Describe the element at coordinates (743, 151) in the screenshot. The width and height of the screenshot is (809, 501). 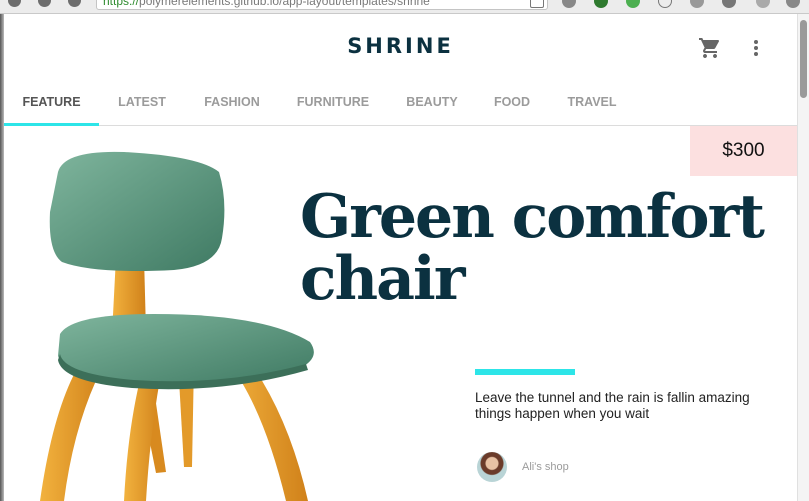
I see `price-tag: $300` at that location.